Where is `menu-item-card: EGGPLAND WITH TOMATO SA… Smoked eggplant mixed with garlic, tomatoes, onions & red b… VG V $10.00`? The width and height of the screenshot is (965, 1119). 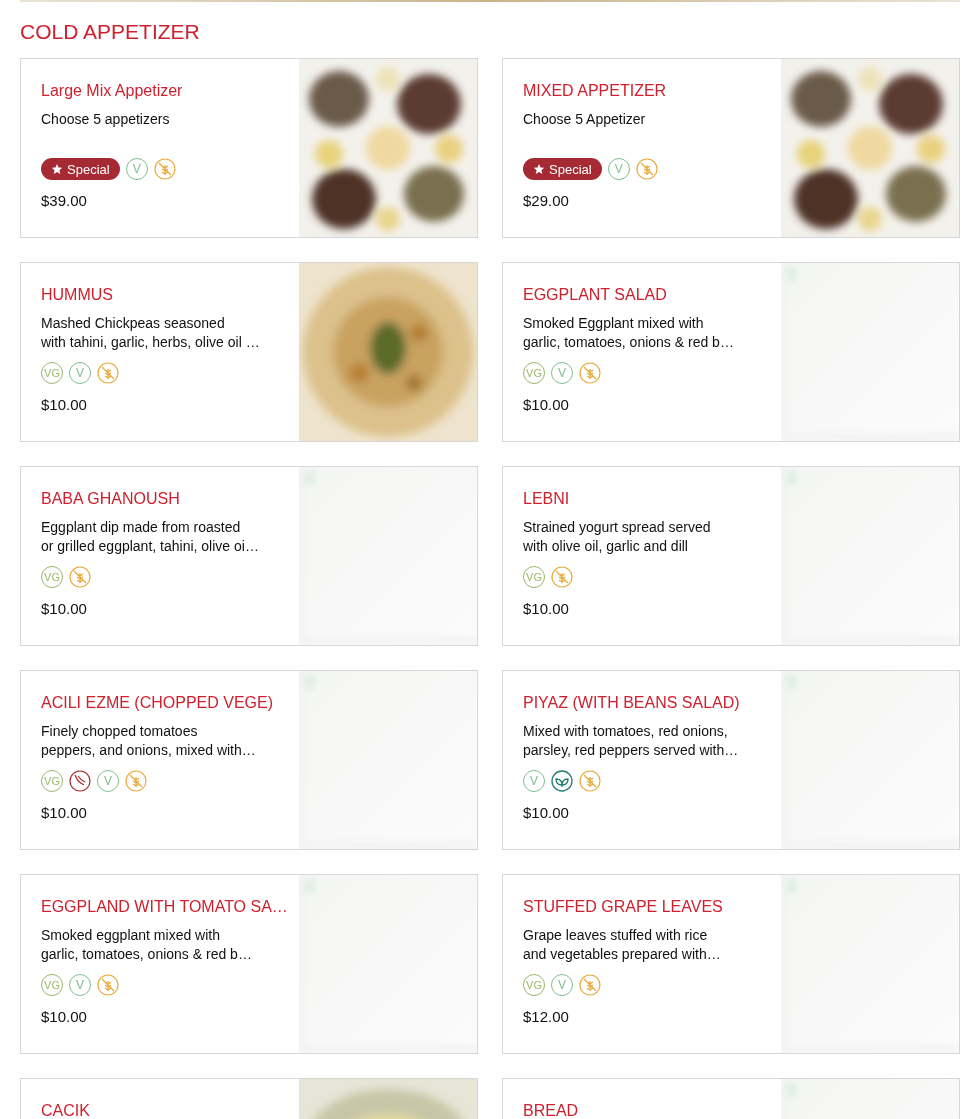 menu-item-card: EGGPLAND WITH TOMATO SA… Smoked eggplant mixed with garlic, tomatoes, onions & red b… VG V $10.00 is located at coordinates (249, 964).